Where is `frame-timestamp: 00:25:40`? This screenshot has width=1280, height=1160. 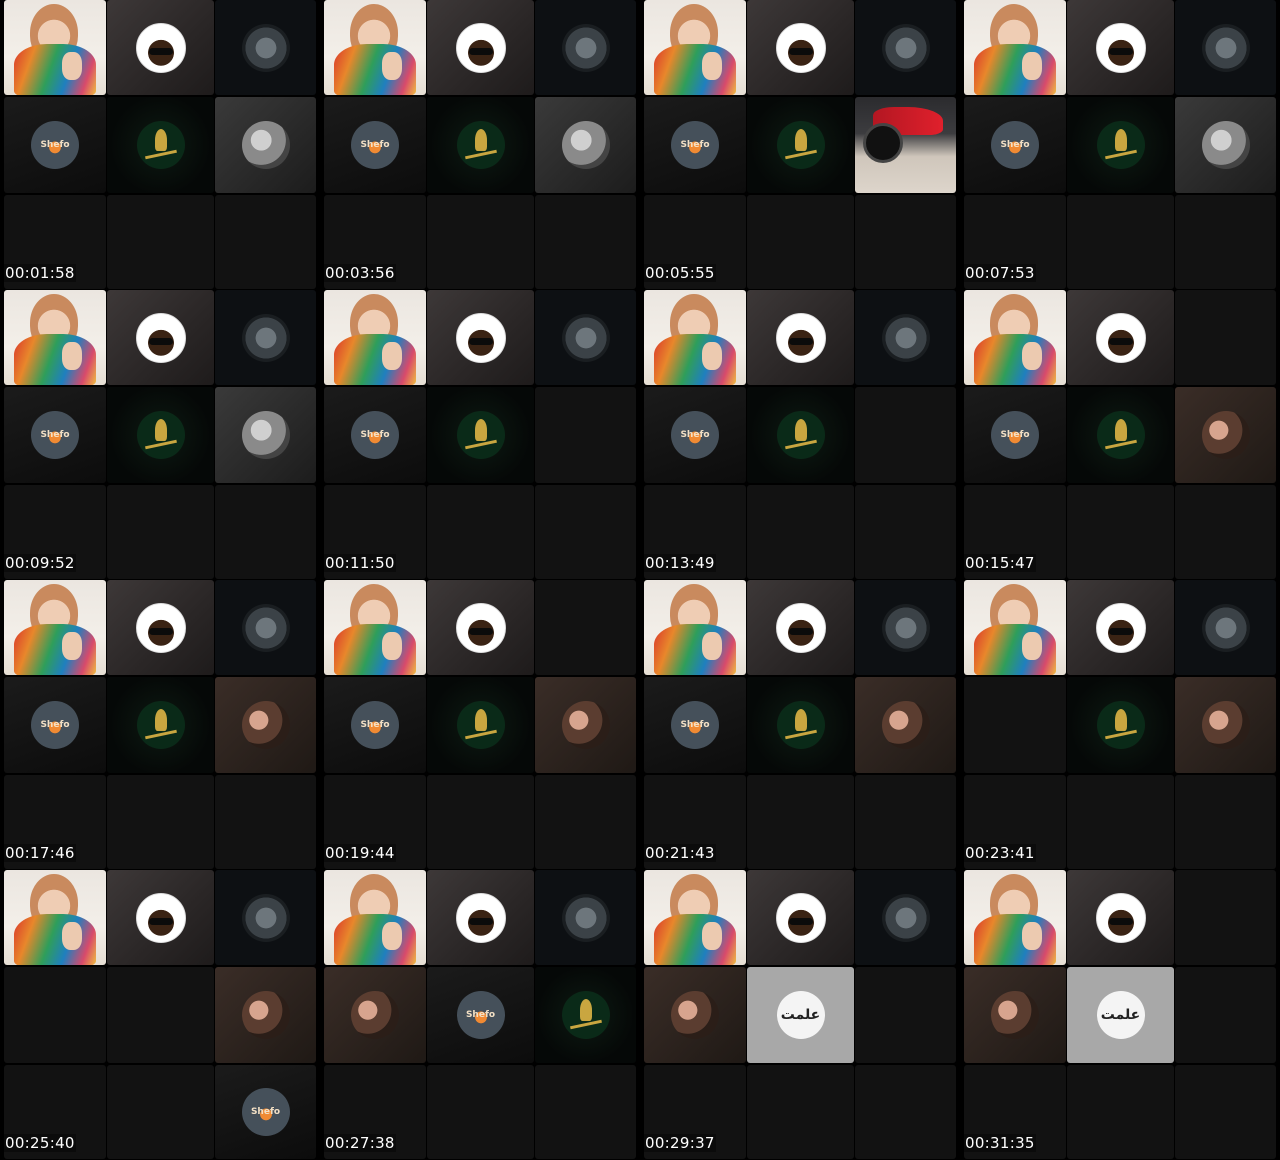
frame-timestamp: 00:25:40 is located at coordinates (40, 1143).